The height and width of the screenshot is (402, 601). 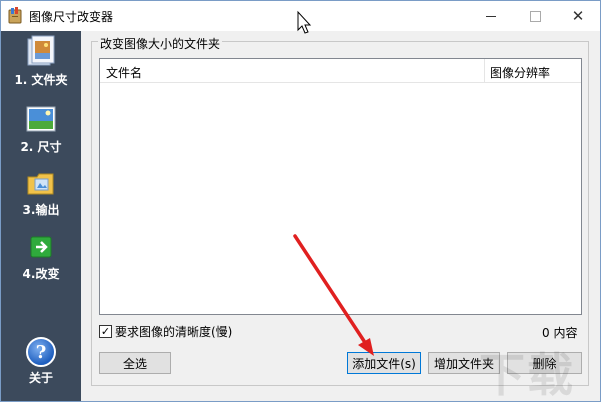 I want to click on sidebar-item-output: 3.输出, so click(x=41, y=192).